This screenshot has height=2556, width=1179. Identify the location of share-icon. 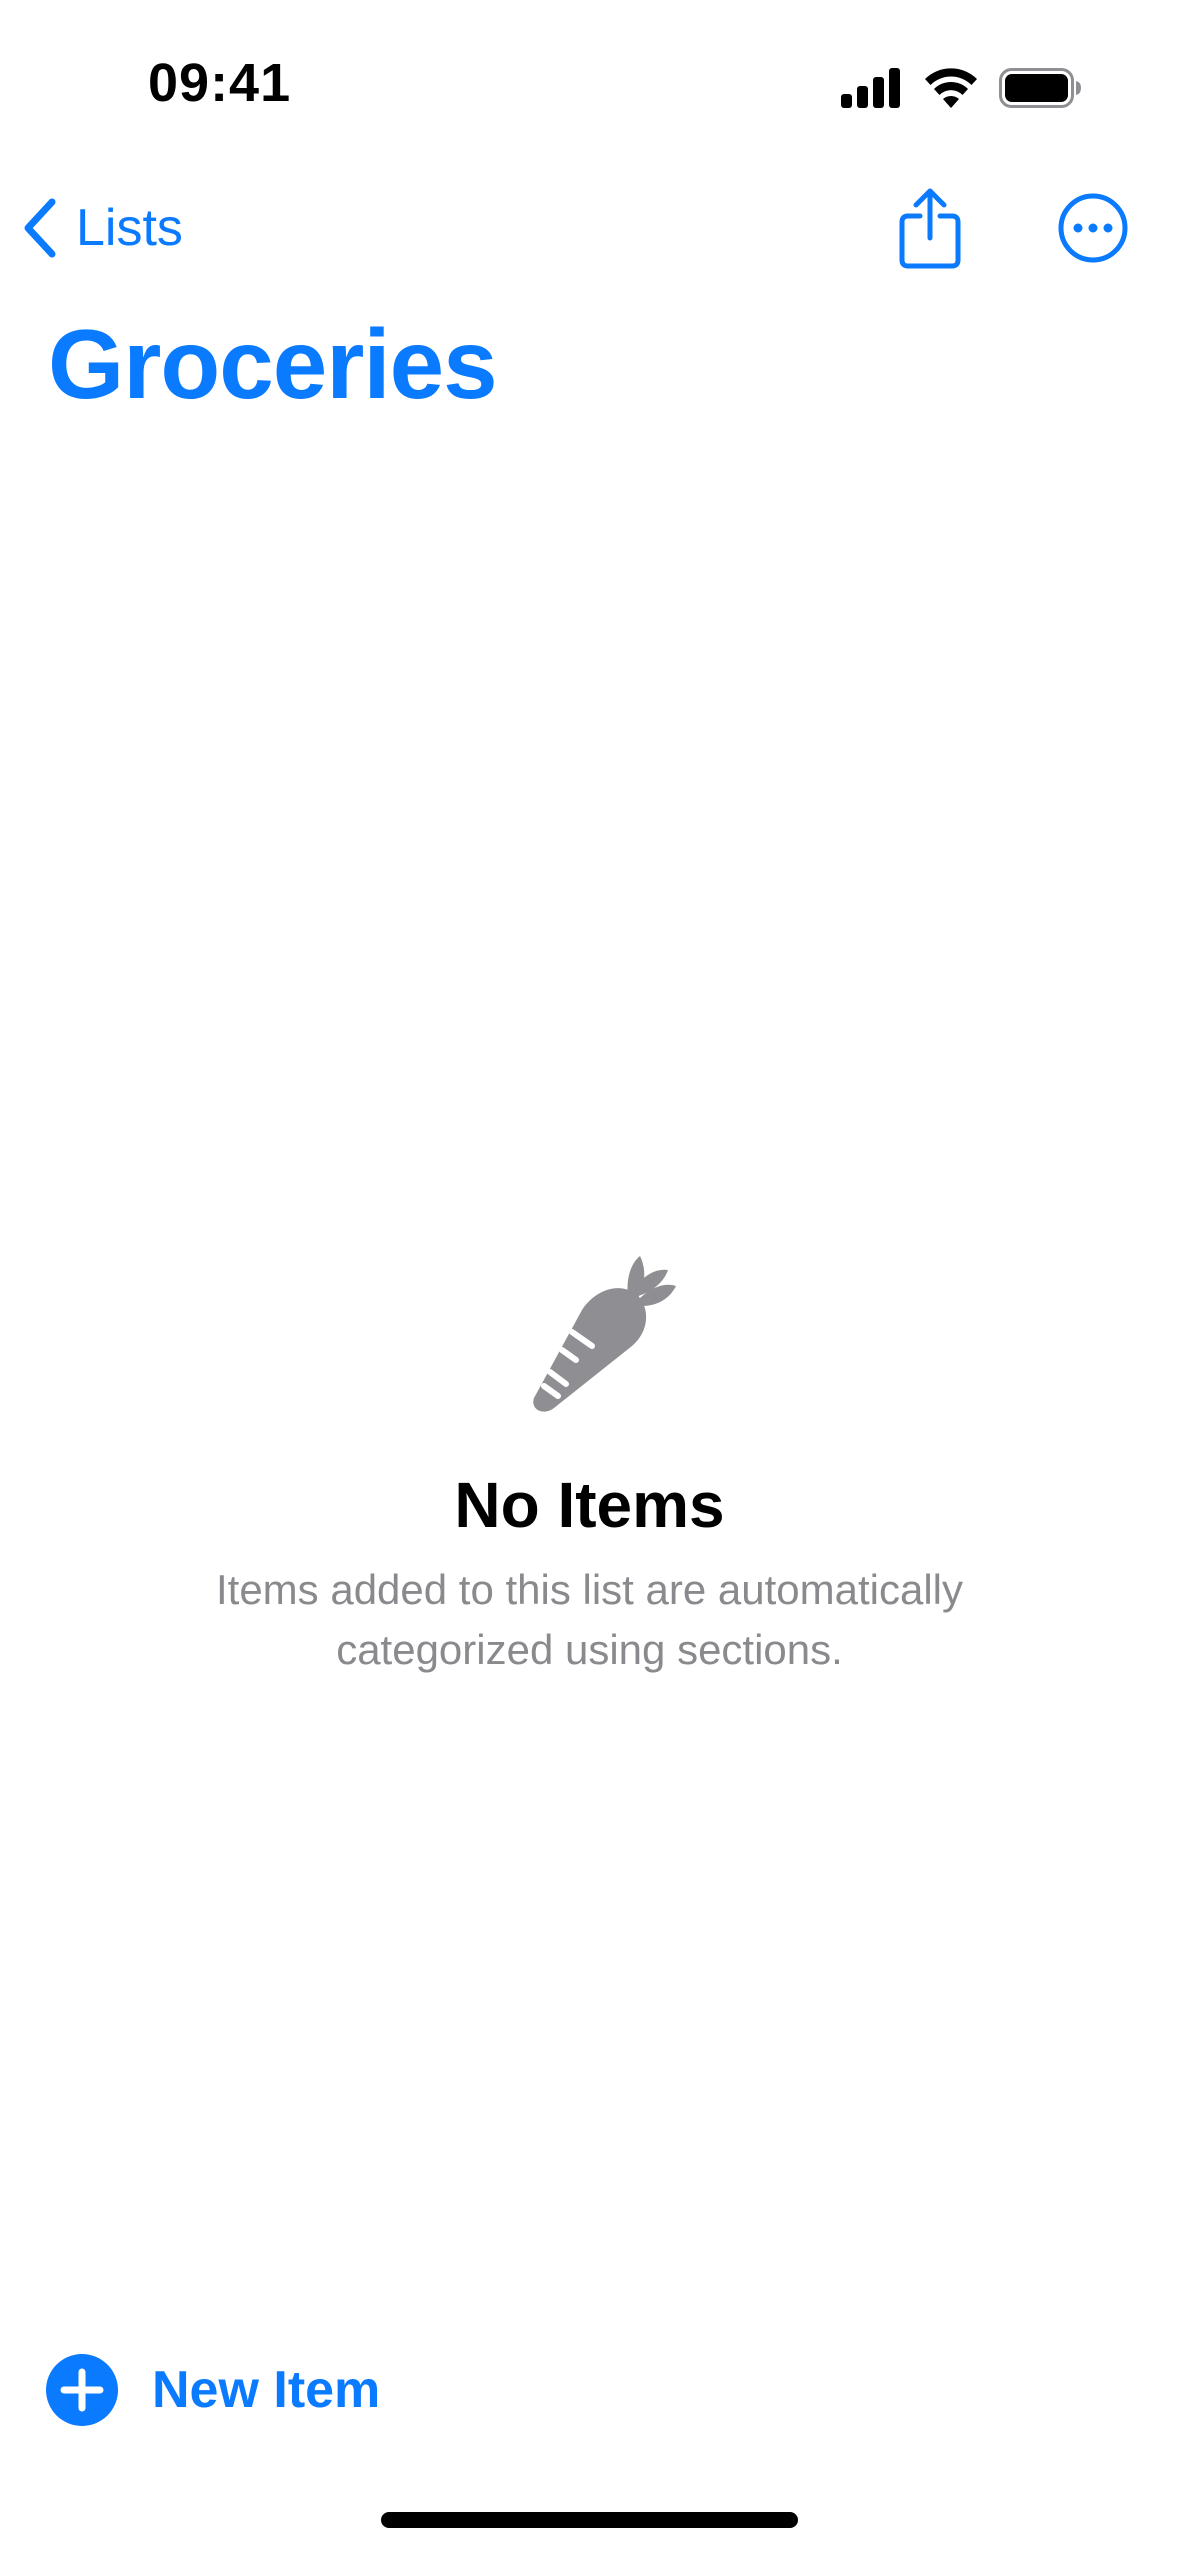
(930, 228).